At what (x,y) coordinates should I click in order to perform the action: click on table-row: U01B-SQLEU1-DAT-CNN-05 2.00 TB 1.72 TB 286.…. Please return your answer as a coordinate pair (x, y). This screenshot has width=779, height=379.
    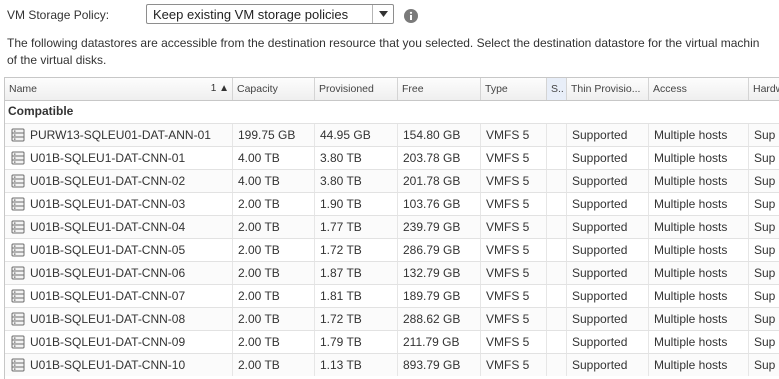
    Looking at the image, I should click on (392, 249).